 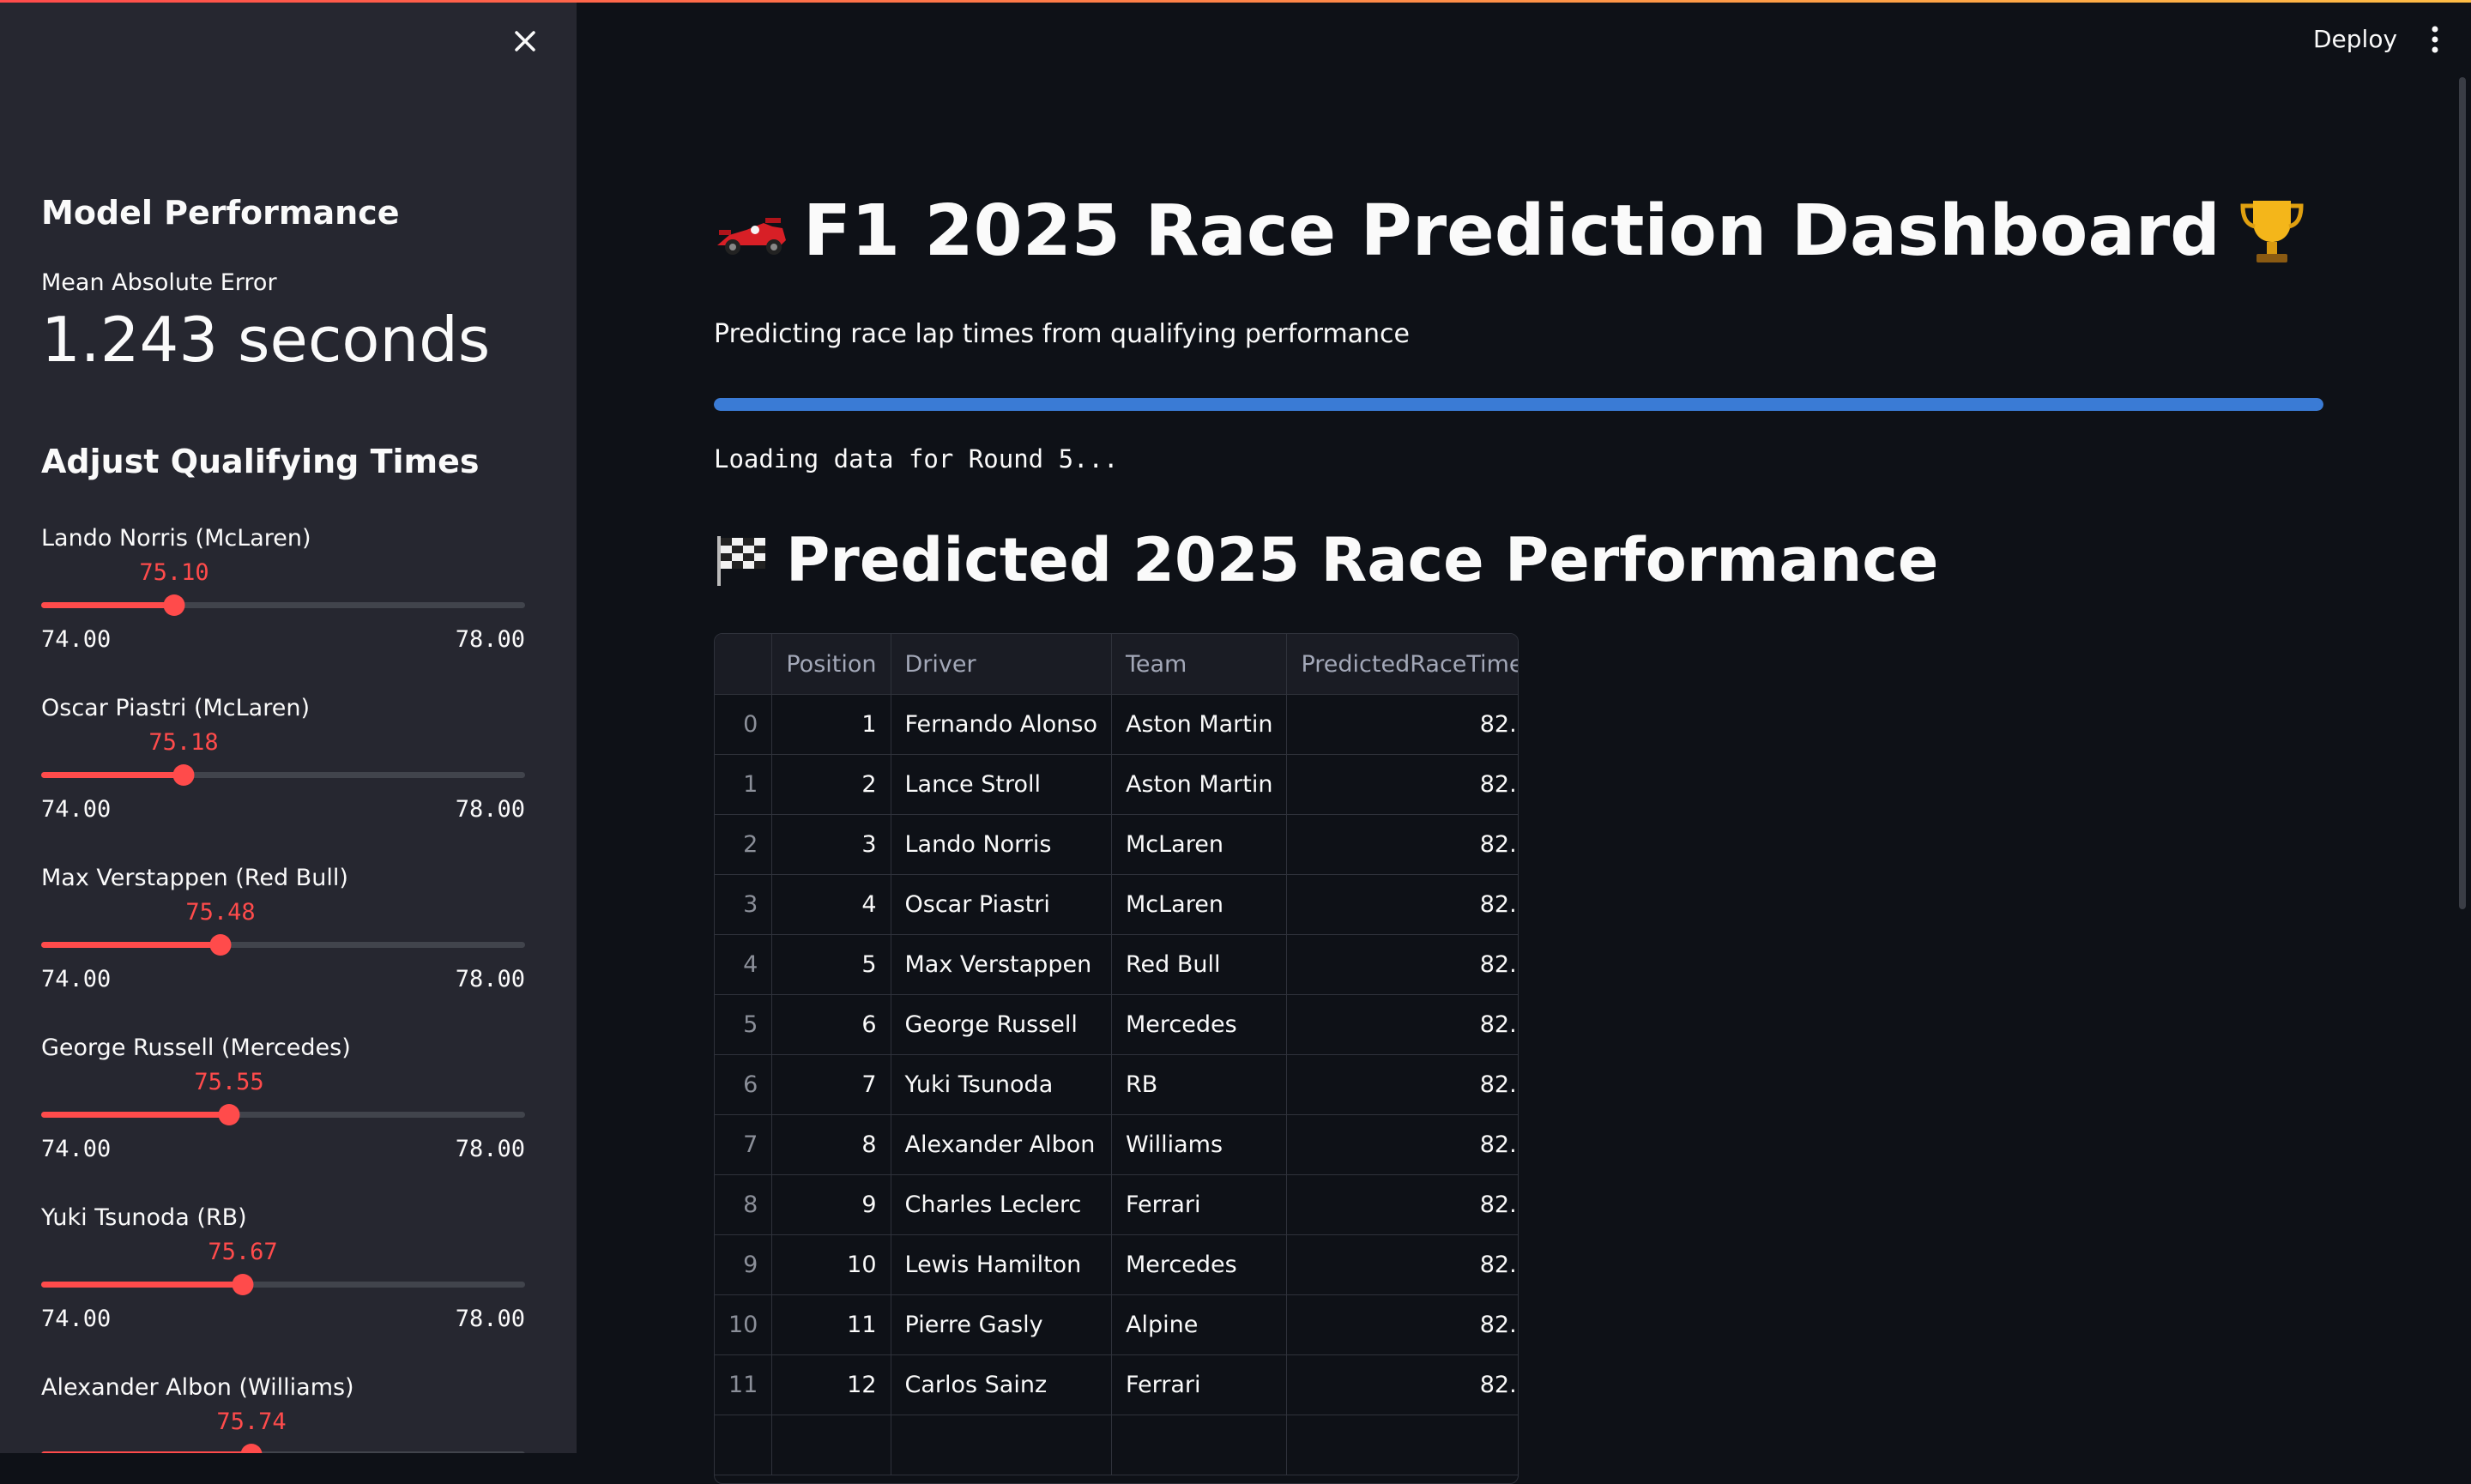 I want to click on deploy-button: Deploy, so click(x=2355, y=39).